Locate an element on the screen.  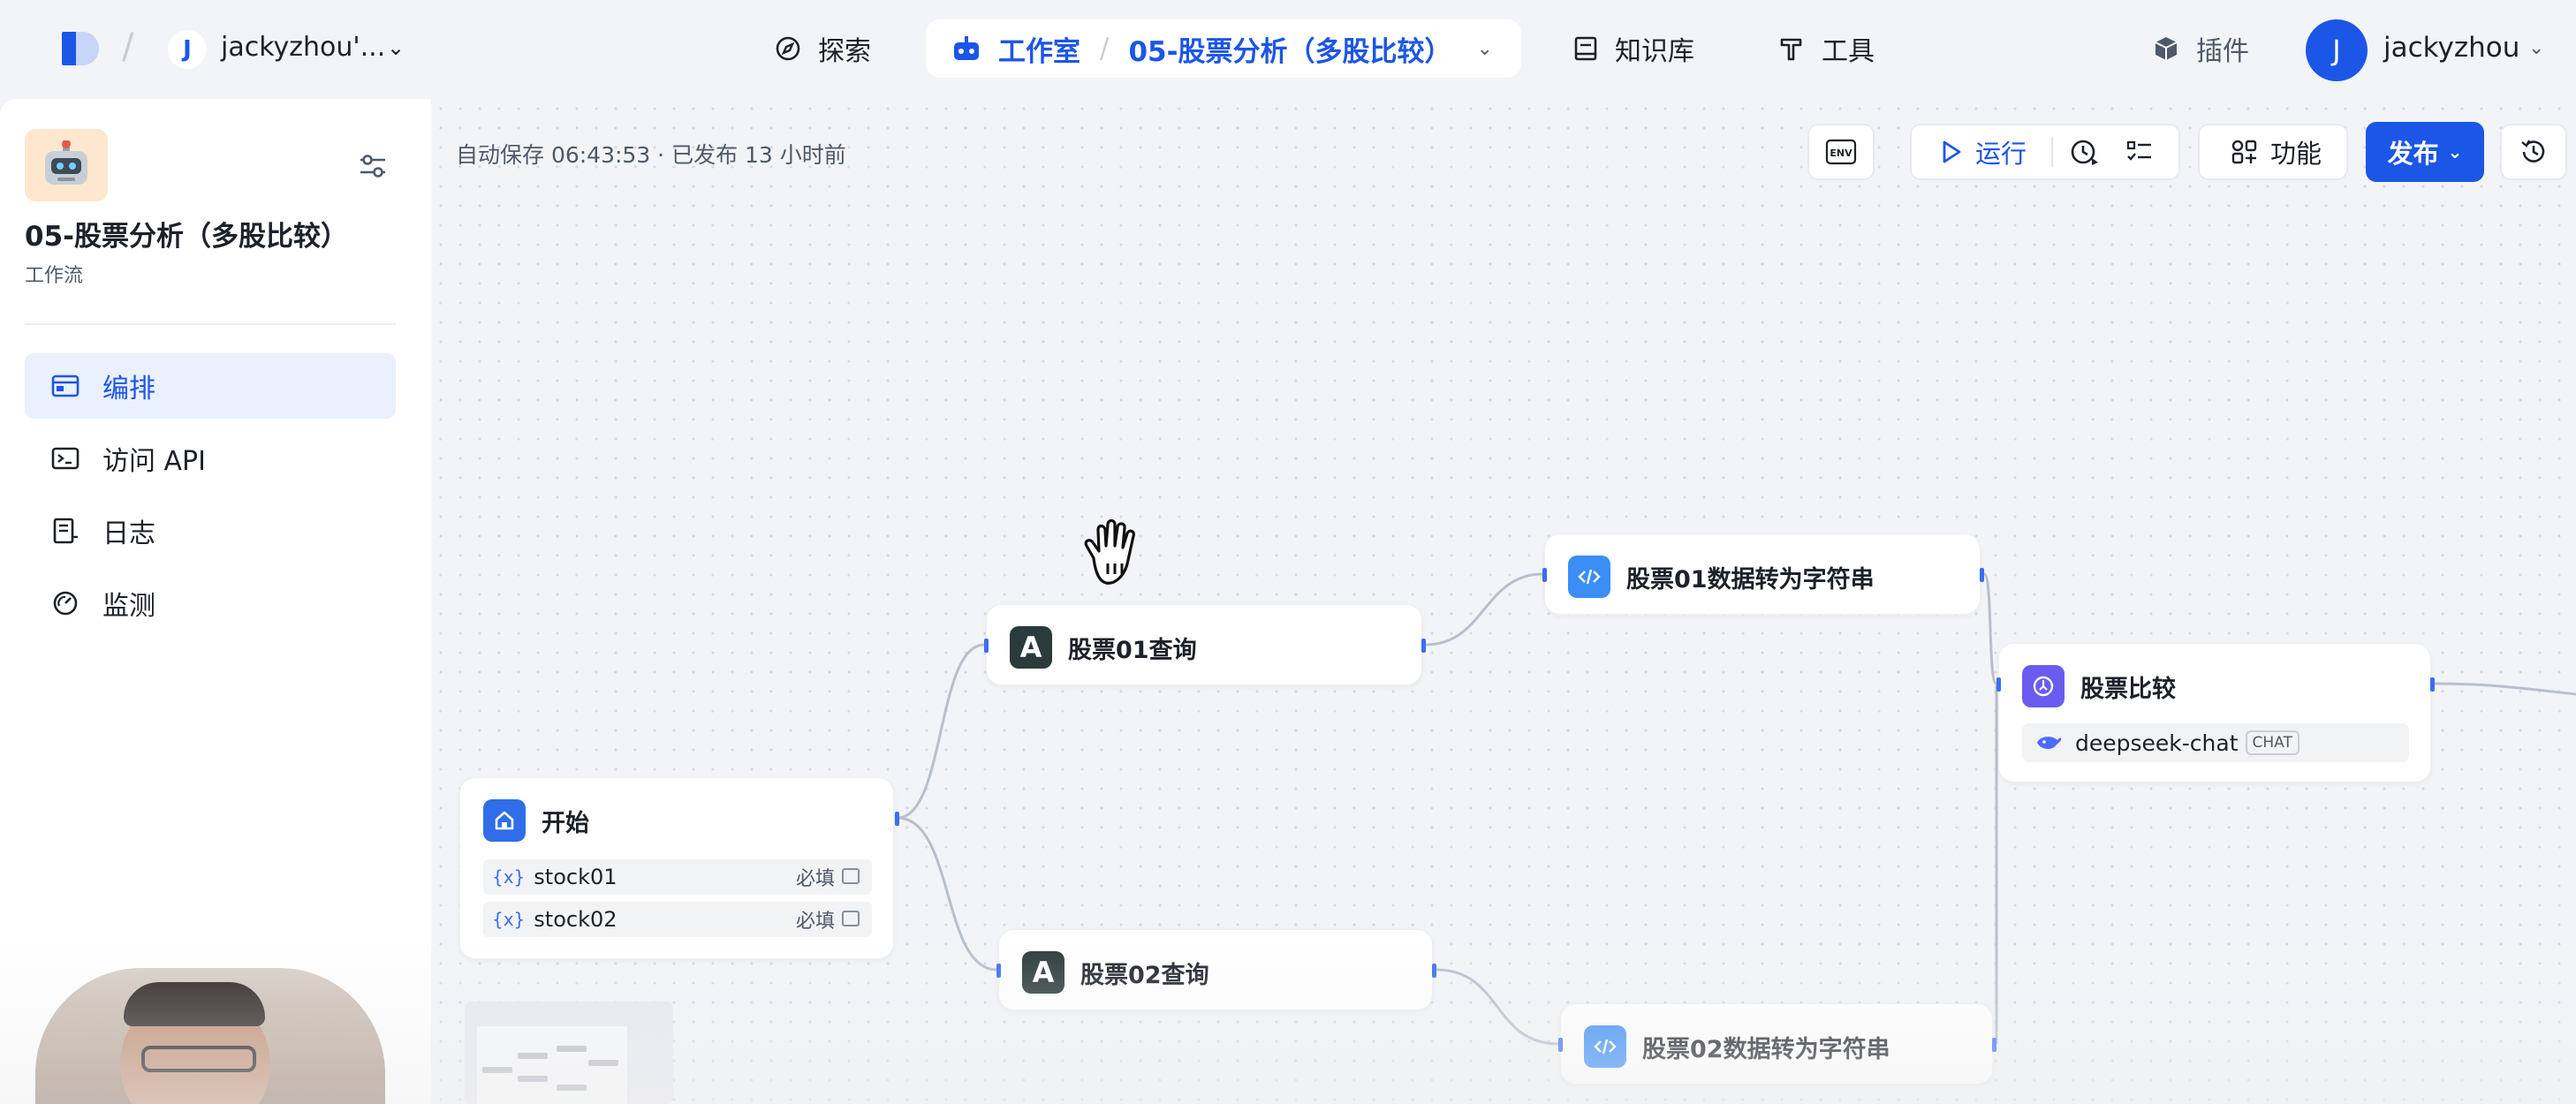
run-history-icon is located at coordinates (2085, 152).